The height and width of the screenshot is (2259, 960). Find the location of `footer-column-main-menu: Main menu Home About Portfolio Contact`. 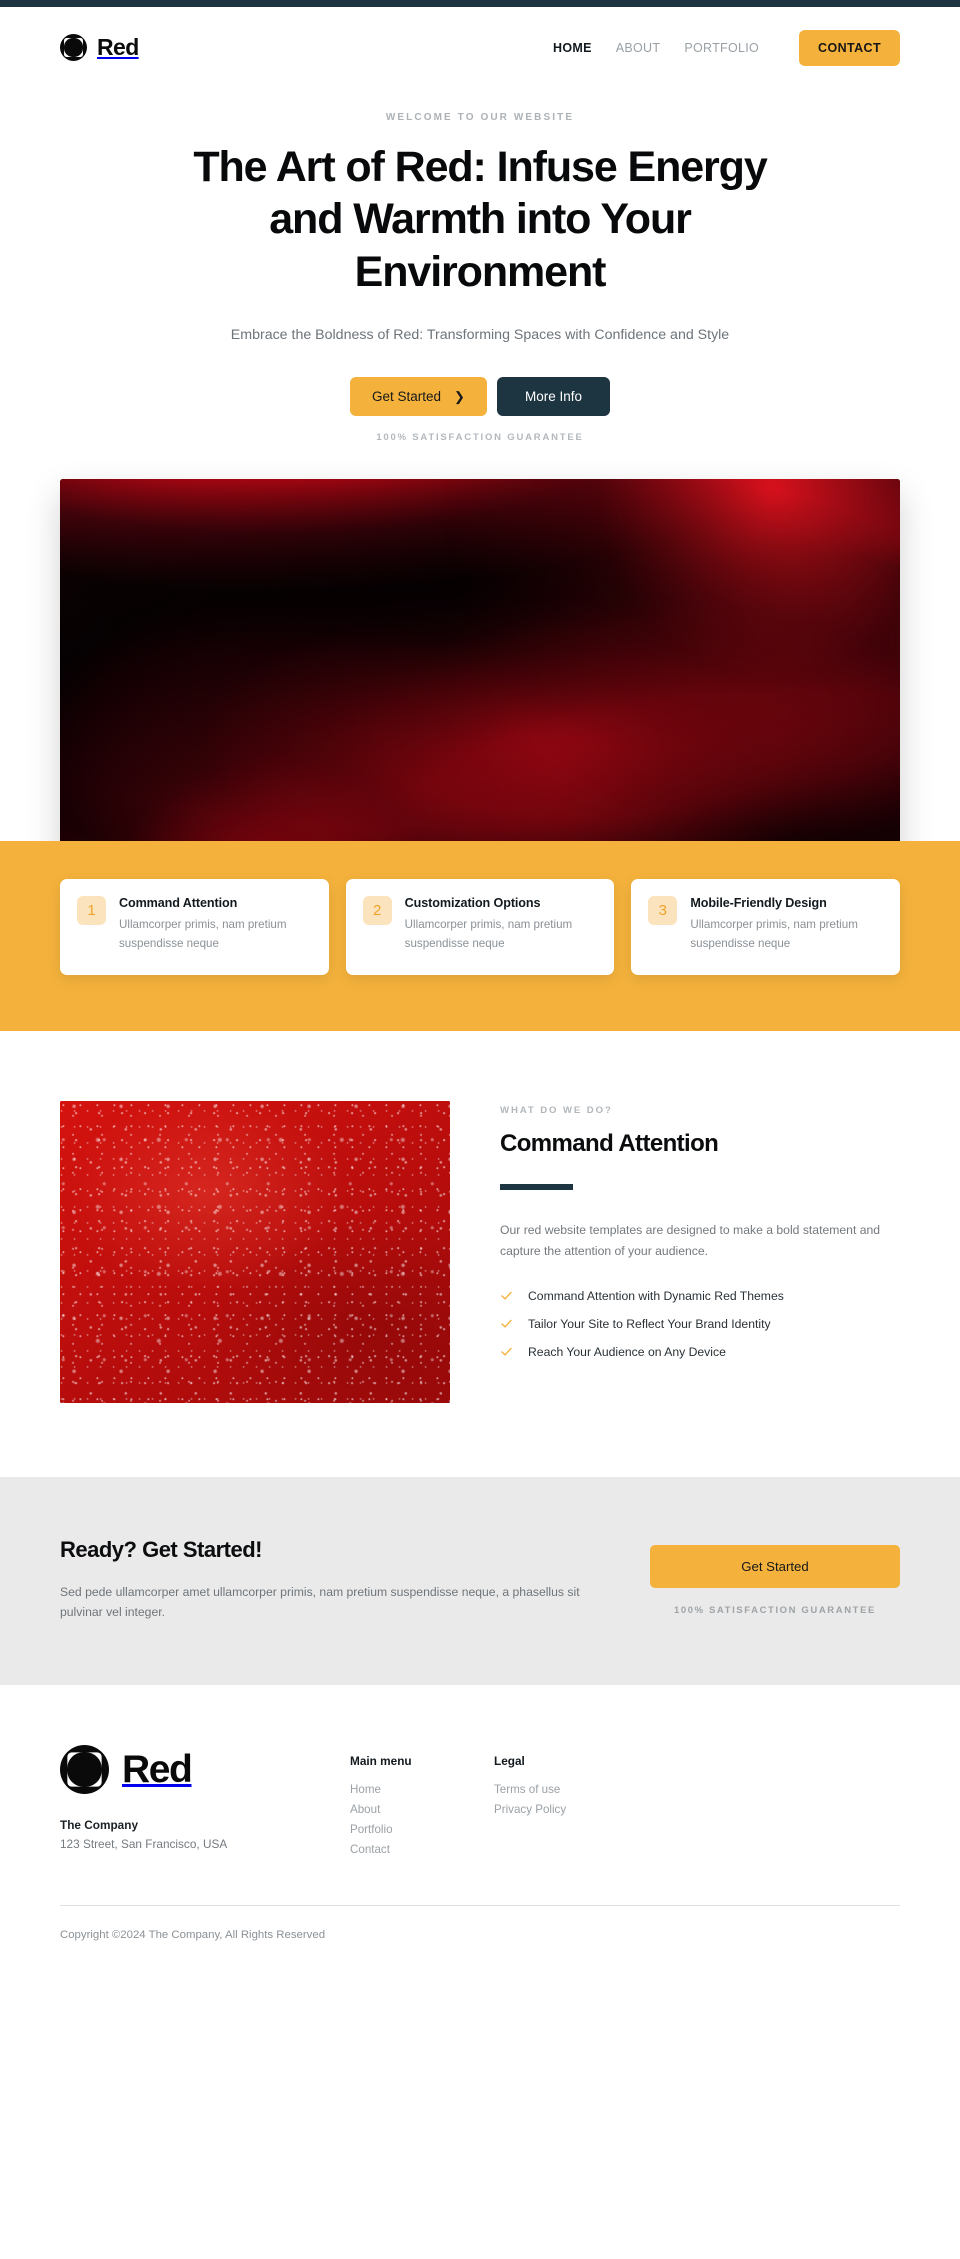

footer-column-main-menu: Main menu Home About Portfolio Contact is located at coordinates (422, 1804).